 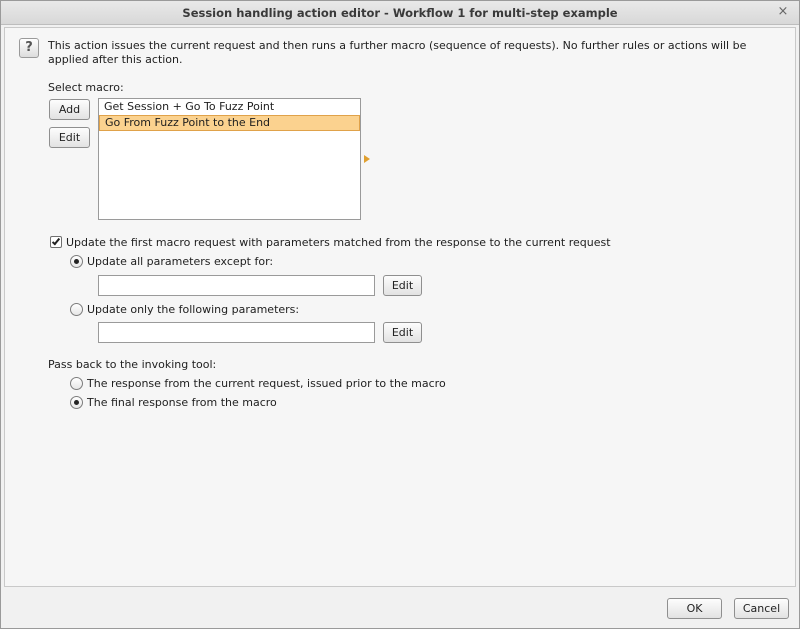 I want to click on pass-back-final-response-label: The final response from the macro, so click(x=182, y=402).